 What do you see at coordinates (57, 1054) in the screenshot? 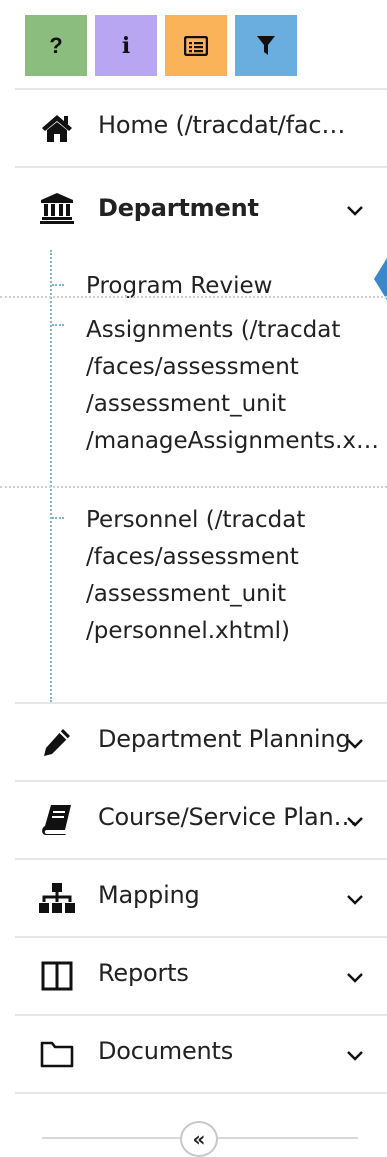
I see `folder-icon` at bounding box center [57, 1054].